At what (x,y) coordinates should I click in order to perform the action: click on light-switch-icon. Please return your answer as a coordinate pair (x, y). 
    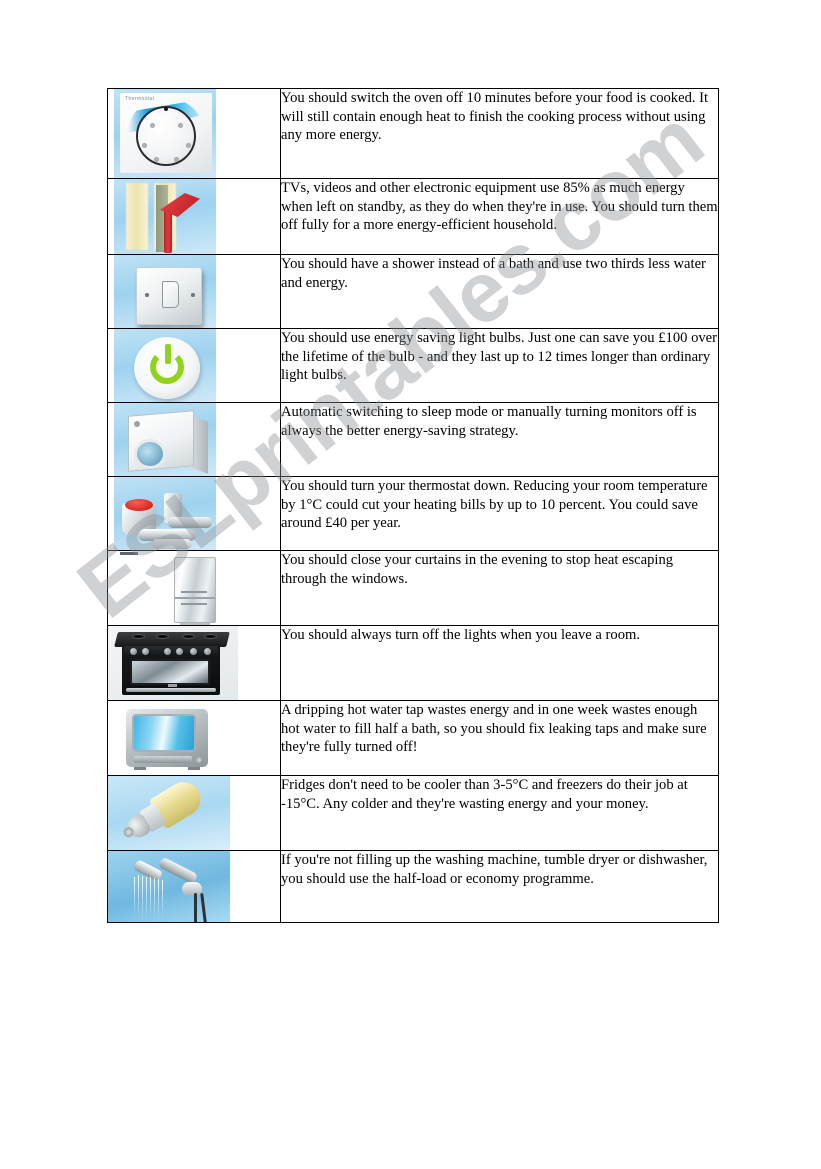
    Looking at the image, I should click on (194, 291).